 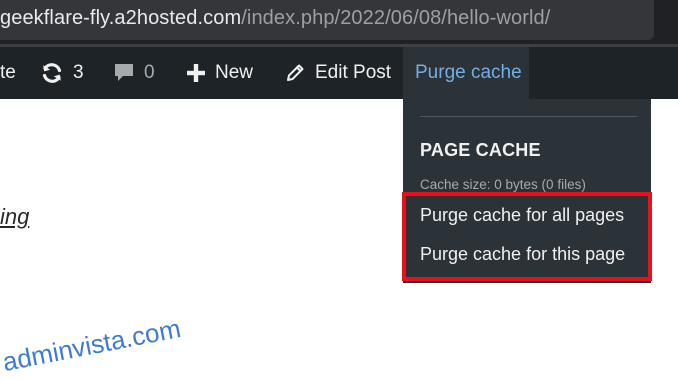 I want to click on plus-icon, so click(x=196, y=73).